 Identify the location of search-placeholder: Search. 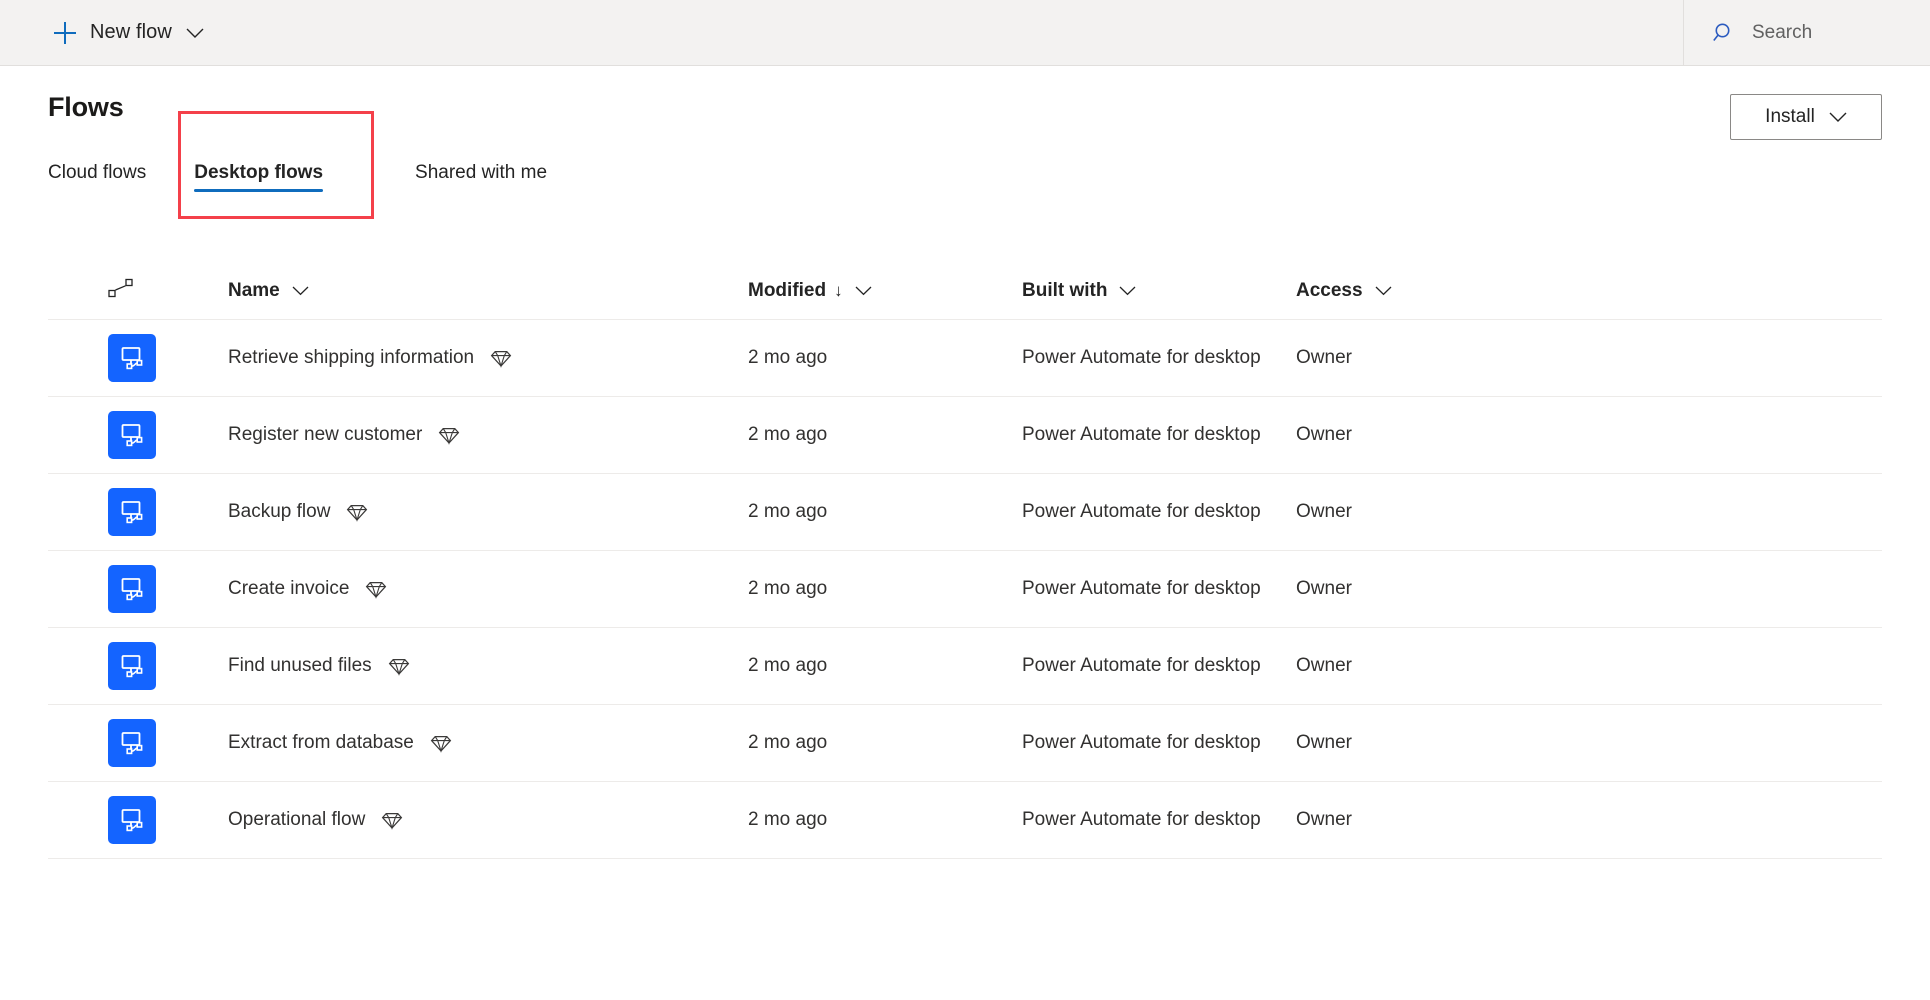
(1782, 32).